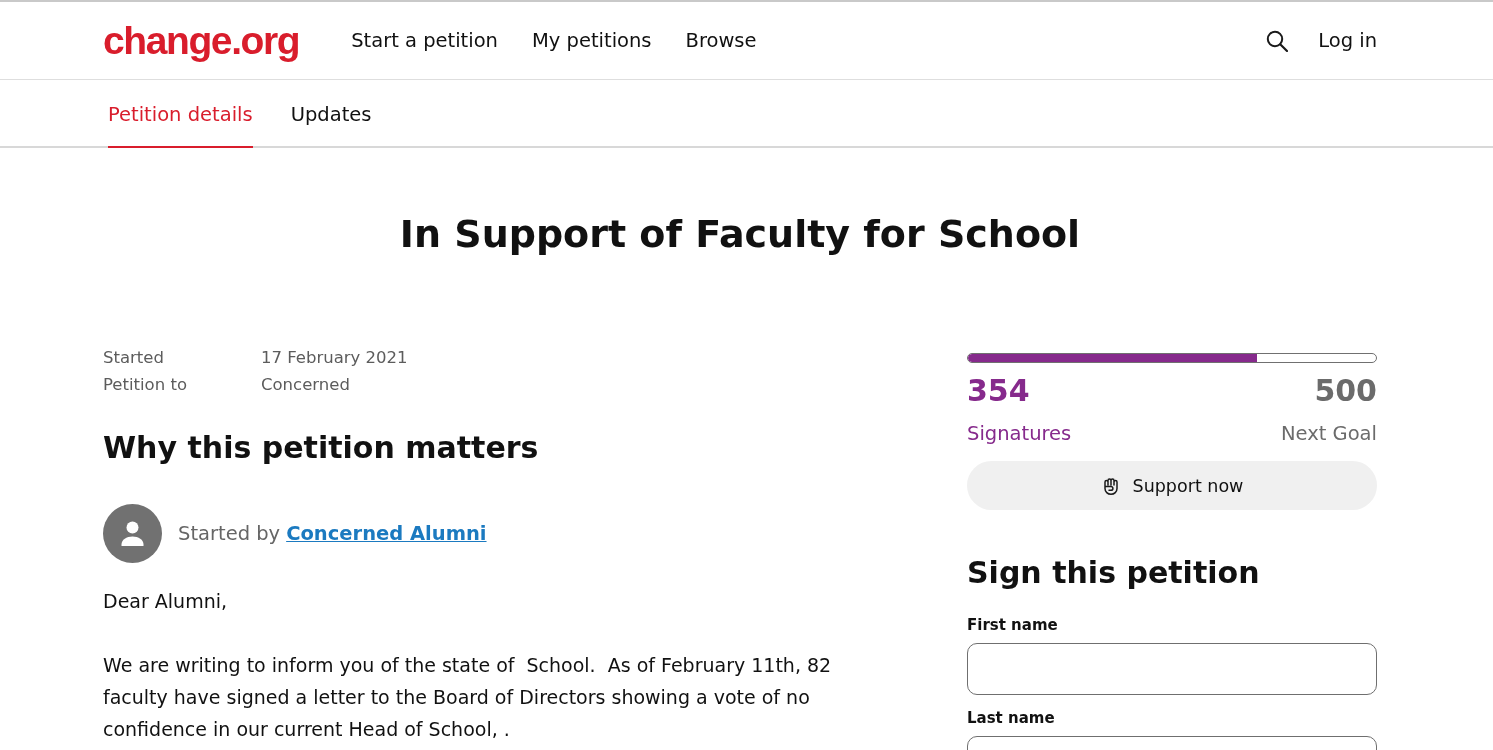 The height and width of the screenshot is (750, 1493). What do you see at coordinates (145, 385) in the screenshot?
I see `meta-label: Petition to` at bounding box center [145, 385].